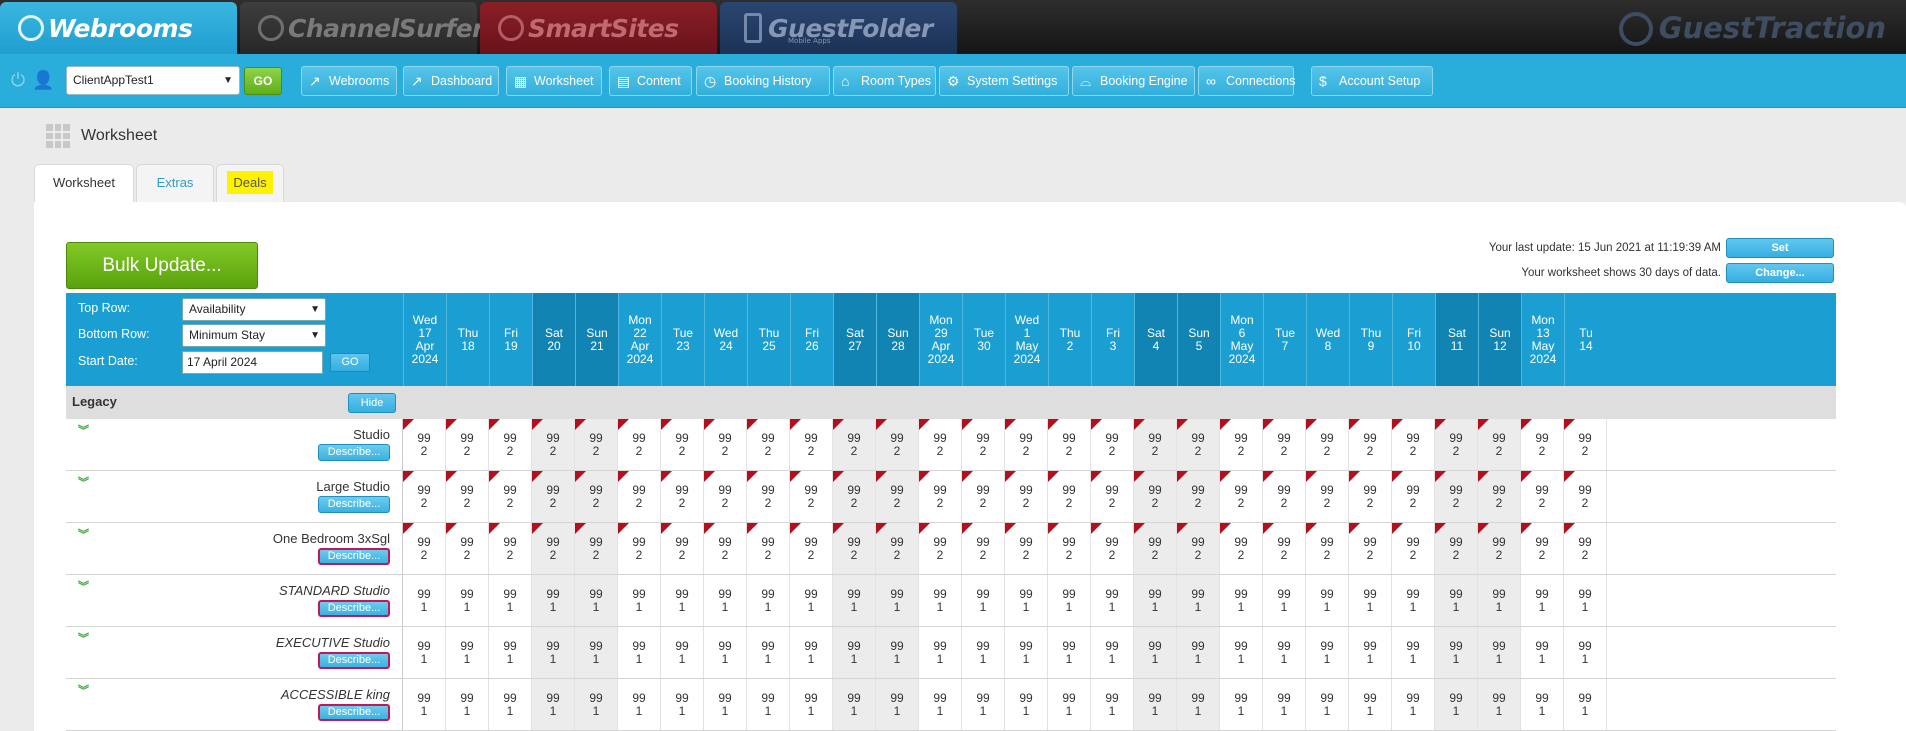 Image resolution: width=1906 pixels, height=731 pixels. What do you see at coordinates (349, 81) in the screenshot?
I see `nav-button-webrooms: ↗ Webrooms` at bounding box center [349, 81].